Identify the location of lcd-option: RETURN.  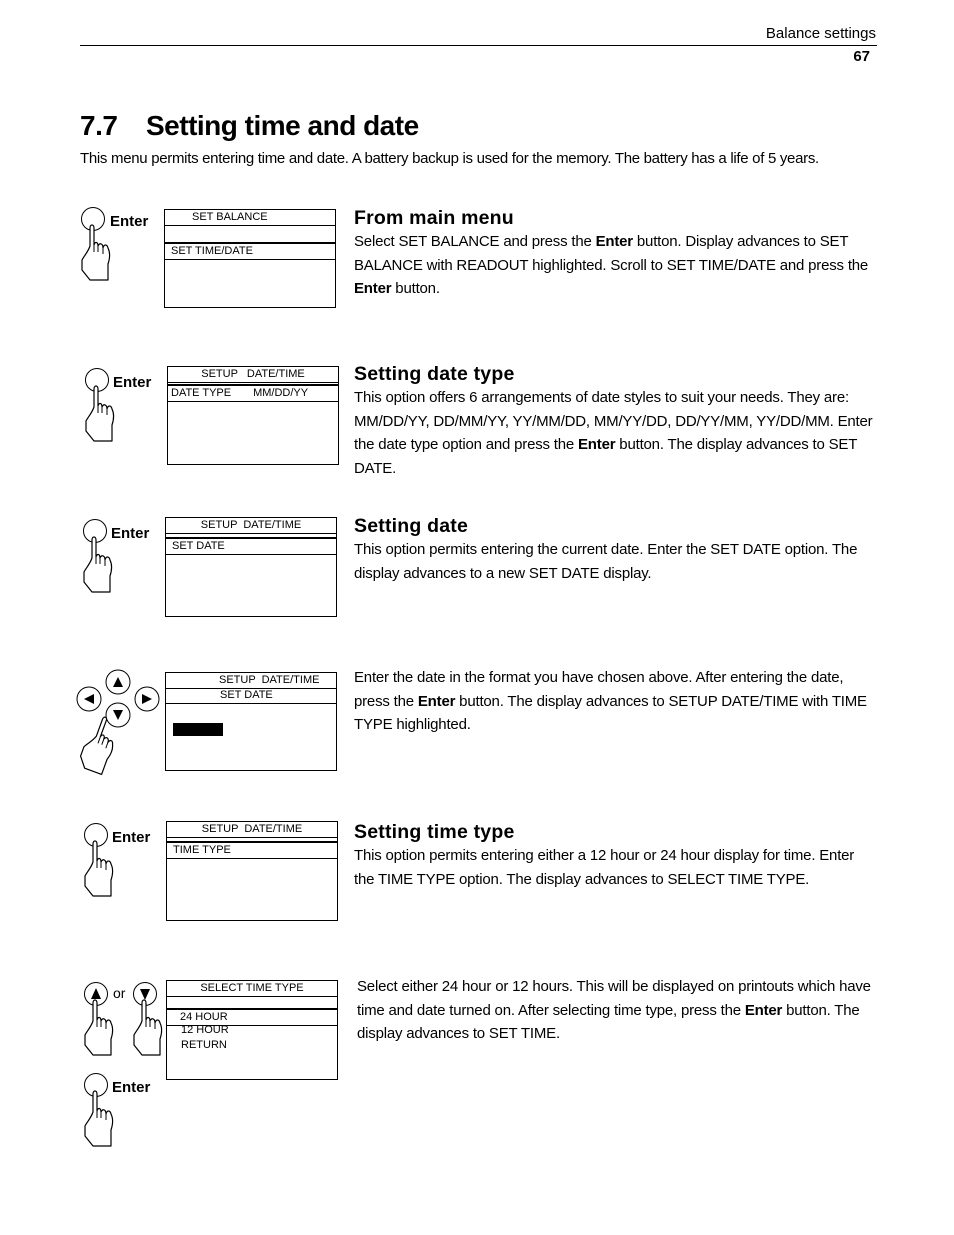
(204, 1045).